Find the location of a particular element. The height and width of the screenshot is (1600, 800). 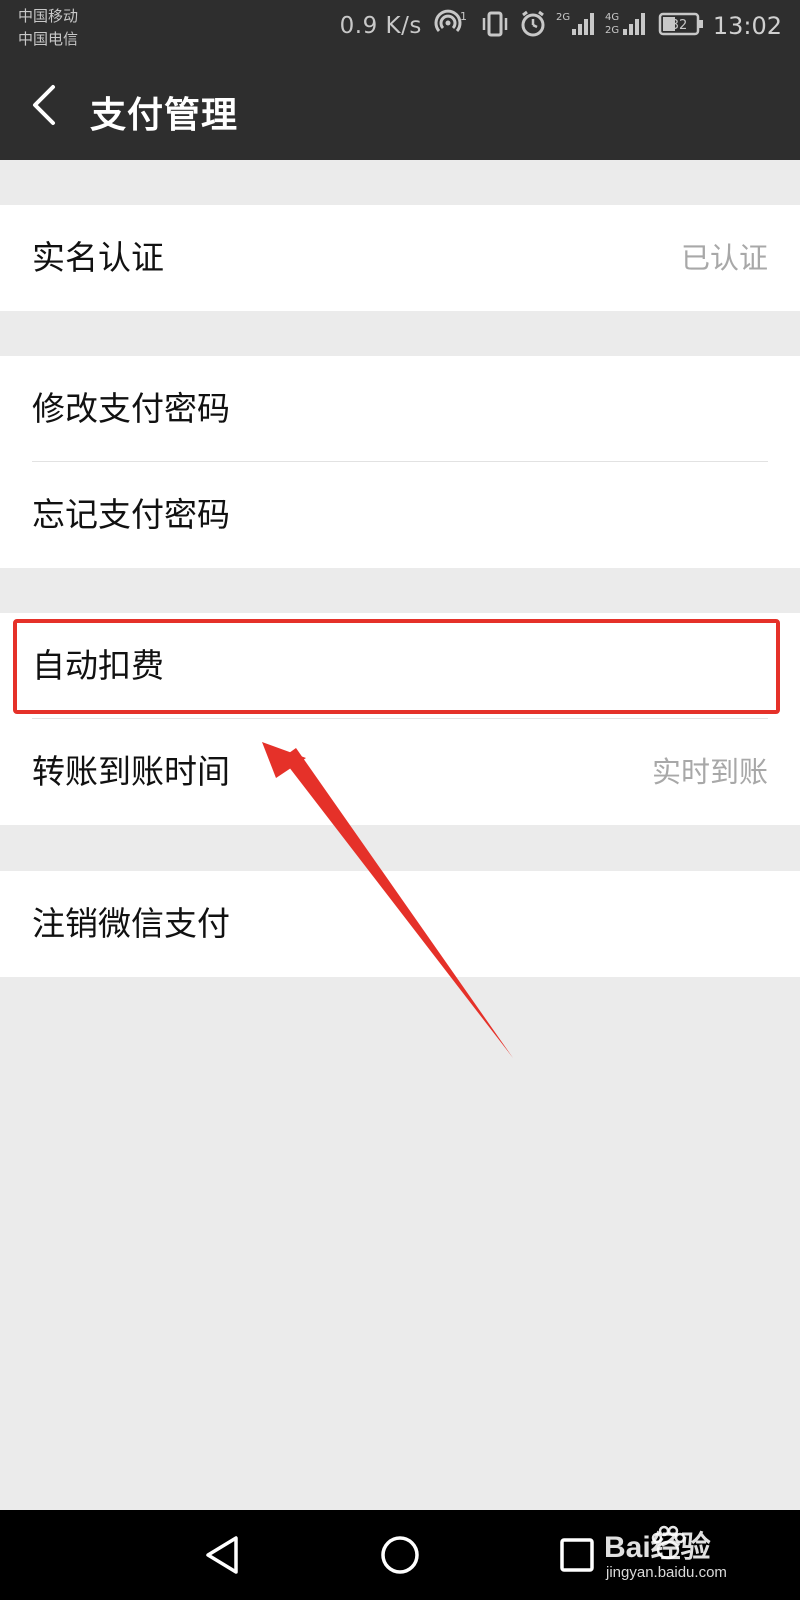

signal-4g-icon: 4G 2G is located at coordinates (627, 26).